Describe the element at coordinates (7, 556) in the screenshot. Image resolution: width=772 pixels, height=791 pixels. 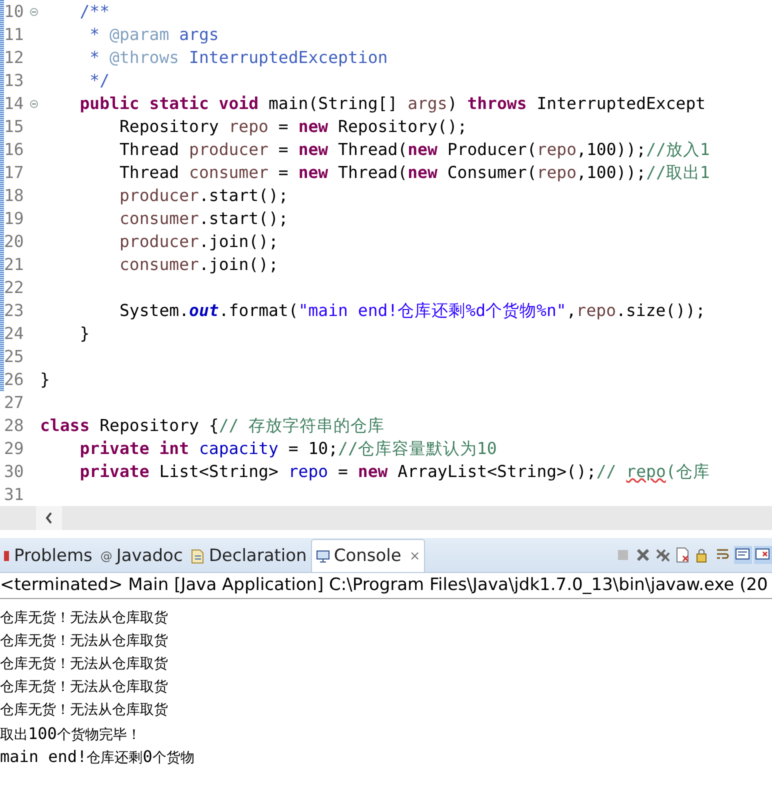
I see `problems-icon` at that location.